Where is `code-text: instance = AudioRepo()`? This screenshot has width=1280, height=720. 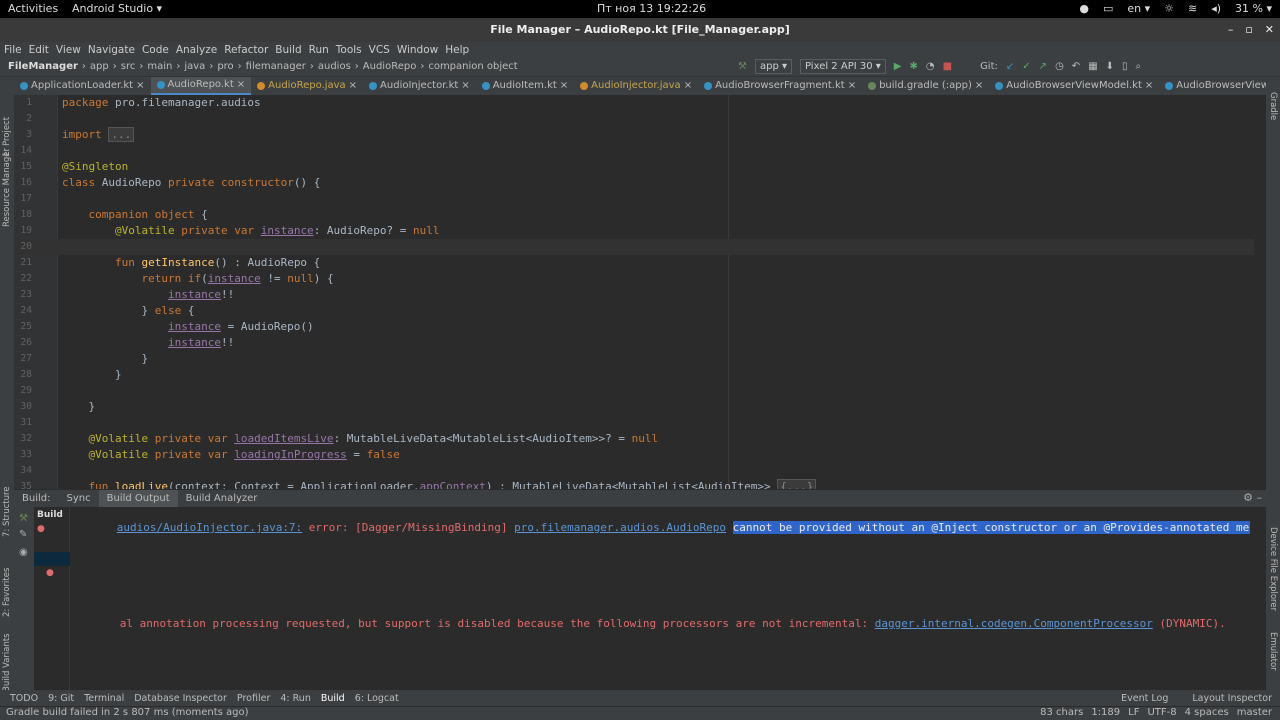 code-text: instance = AudioRepo() is located at coordinates (188, 327).